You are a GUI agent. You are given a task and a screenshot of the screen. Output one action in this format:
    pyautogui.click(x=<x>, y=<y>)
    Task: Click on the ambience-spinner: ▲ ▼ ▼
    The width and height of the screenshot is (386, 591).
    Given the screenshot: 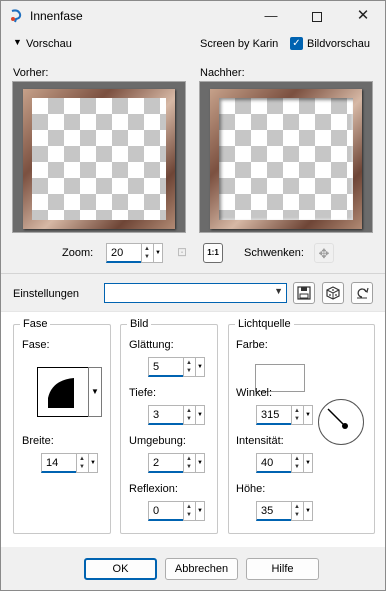 What is the action you would take?
    pyautogui.click(x=178, y=463)
    